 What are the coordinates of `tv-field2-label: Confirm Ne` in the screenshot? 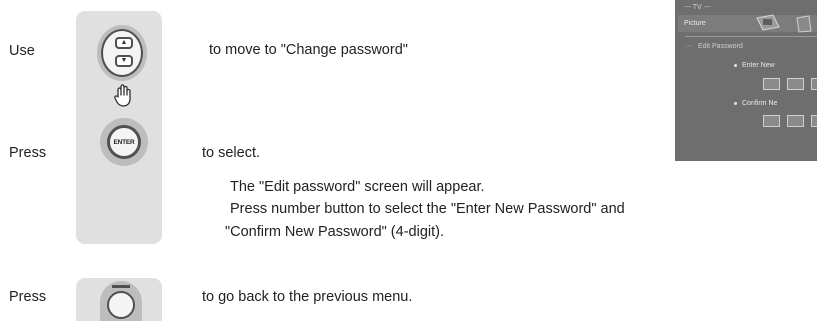 It's located at (760, 103).